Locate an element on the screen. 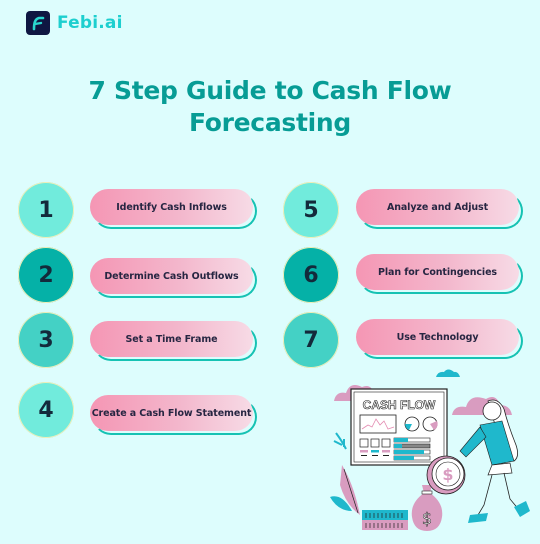 The height and width of the screenshot is (544, 540). step-label: Analyze and Adjust is located at coordinates (437, 207).